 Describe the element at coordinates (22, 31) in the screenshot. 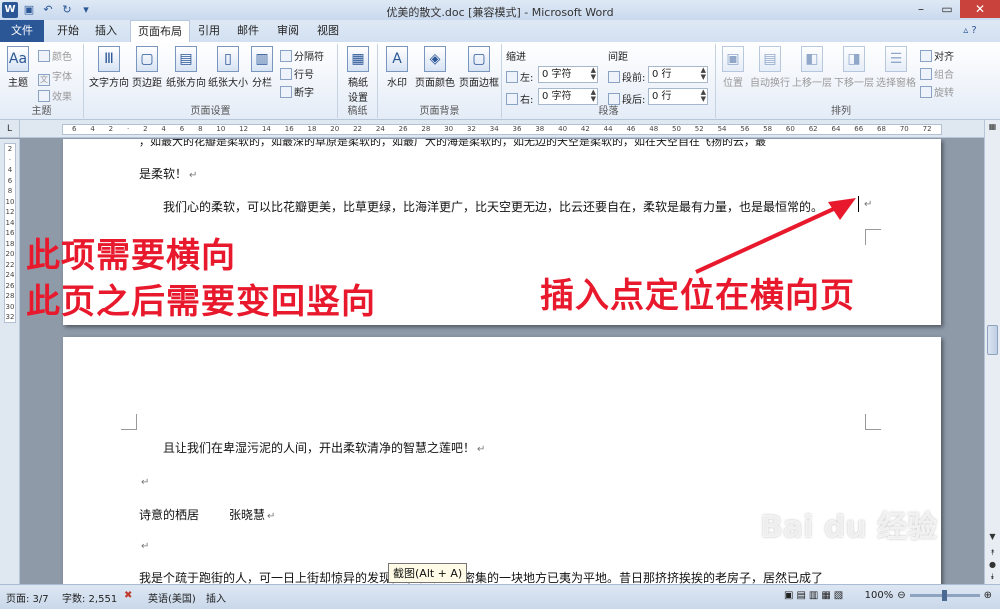

I see `tab-file: 文件` at that location.